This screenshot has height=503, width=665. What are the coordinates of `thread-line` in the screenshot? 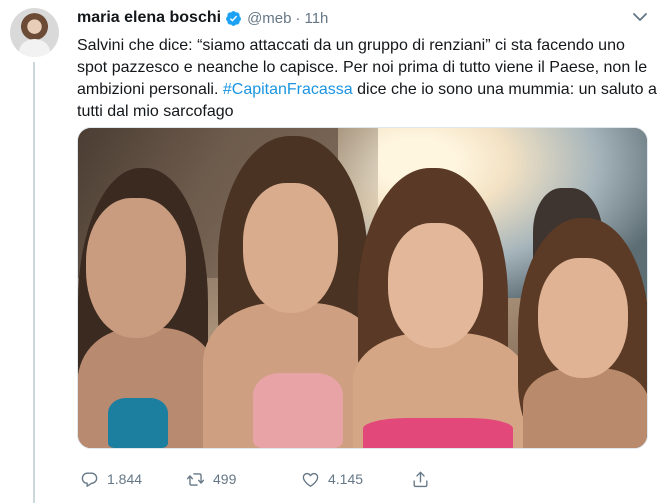 It's located at (34, 282).